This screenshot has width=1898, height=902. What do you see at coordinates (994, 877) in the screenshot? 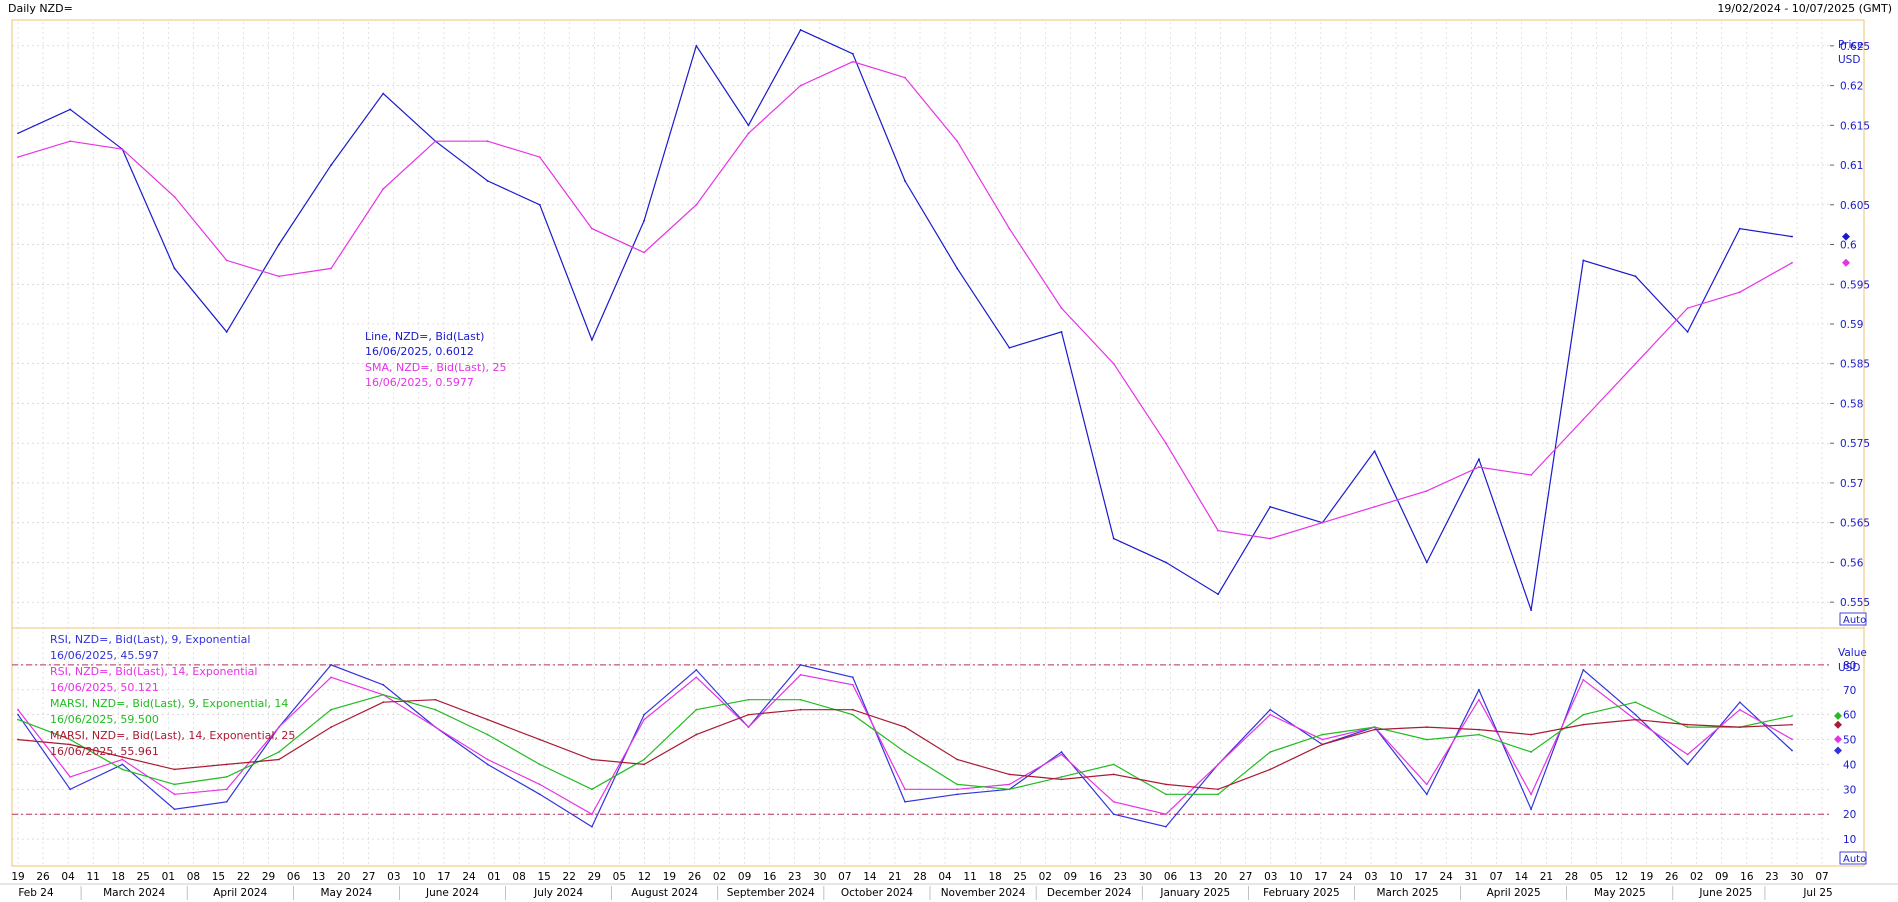
I see `x-day-tick: 18` at bounding box center [994, 877].